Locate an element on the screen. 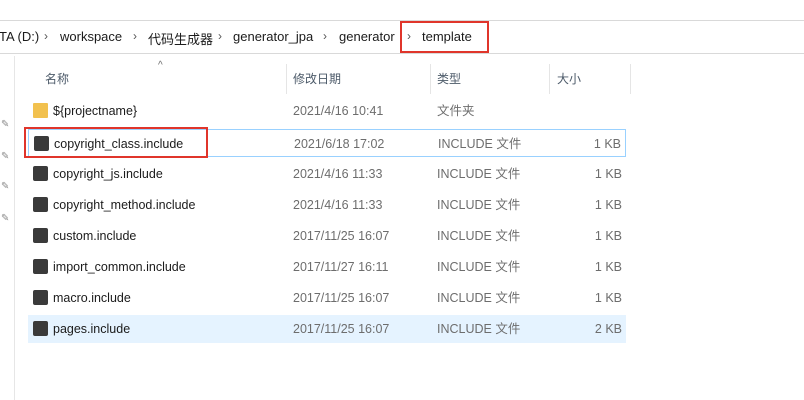 This screenshot has width=804, height=400. folder-icon is located at coordinates (40, 110).